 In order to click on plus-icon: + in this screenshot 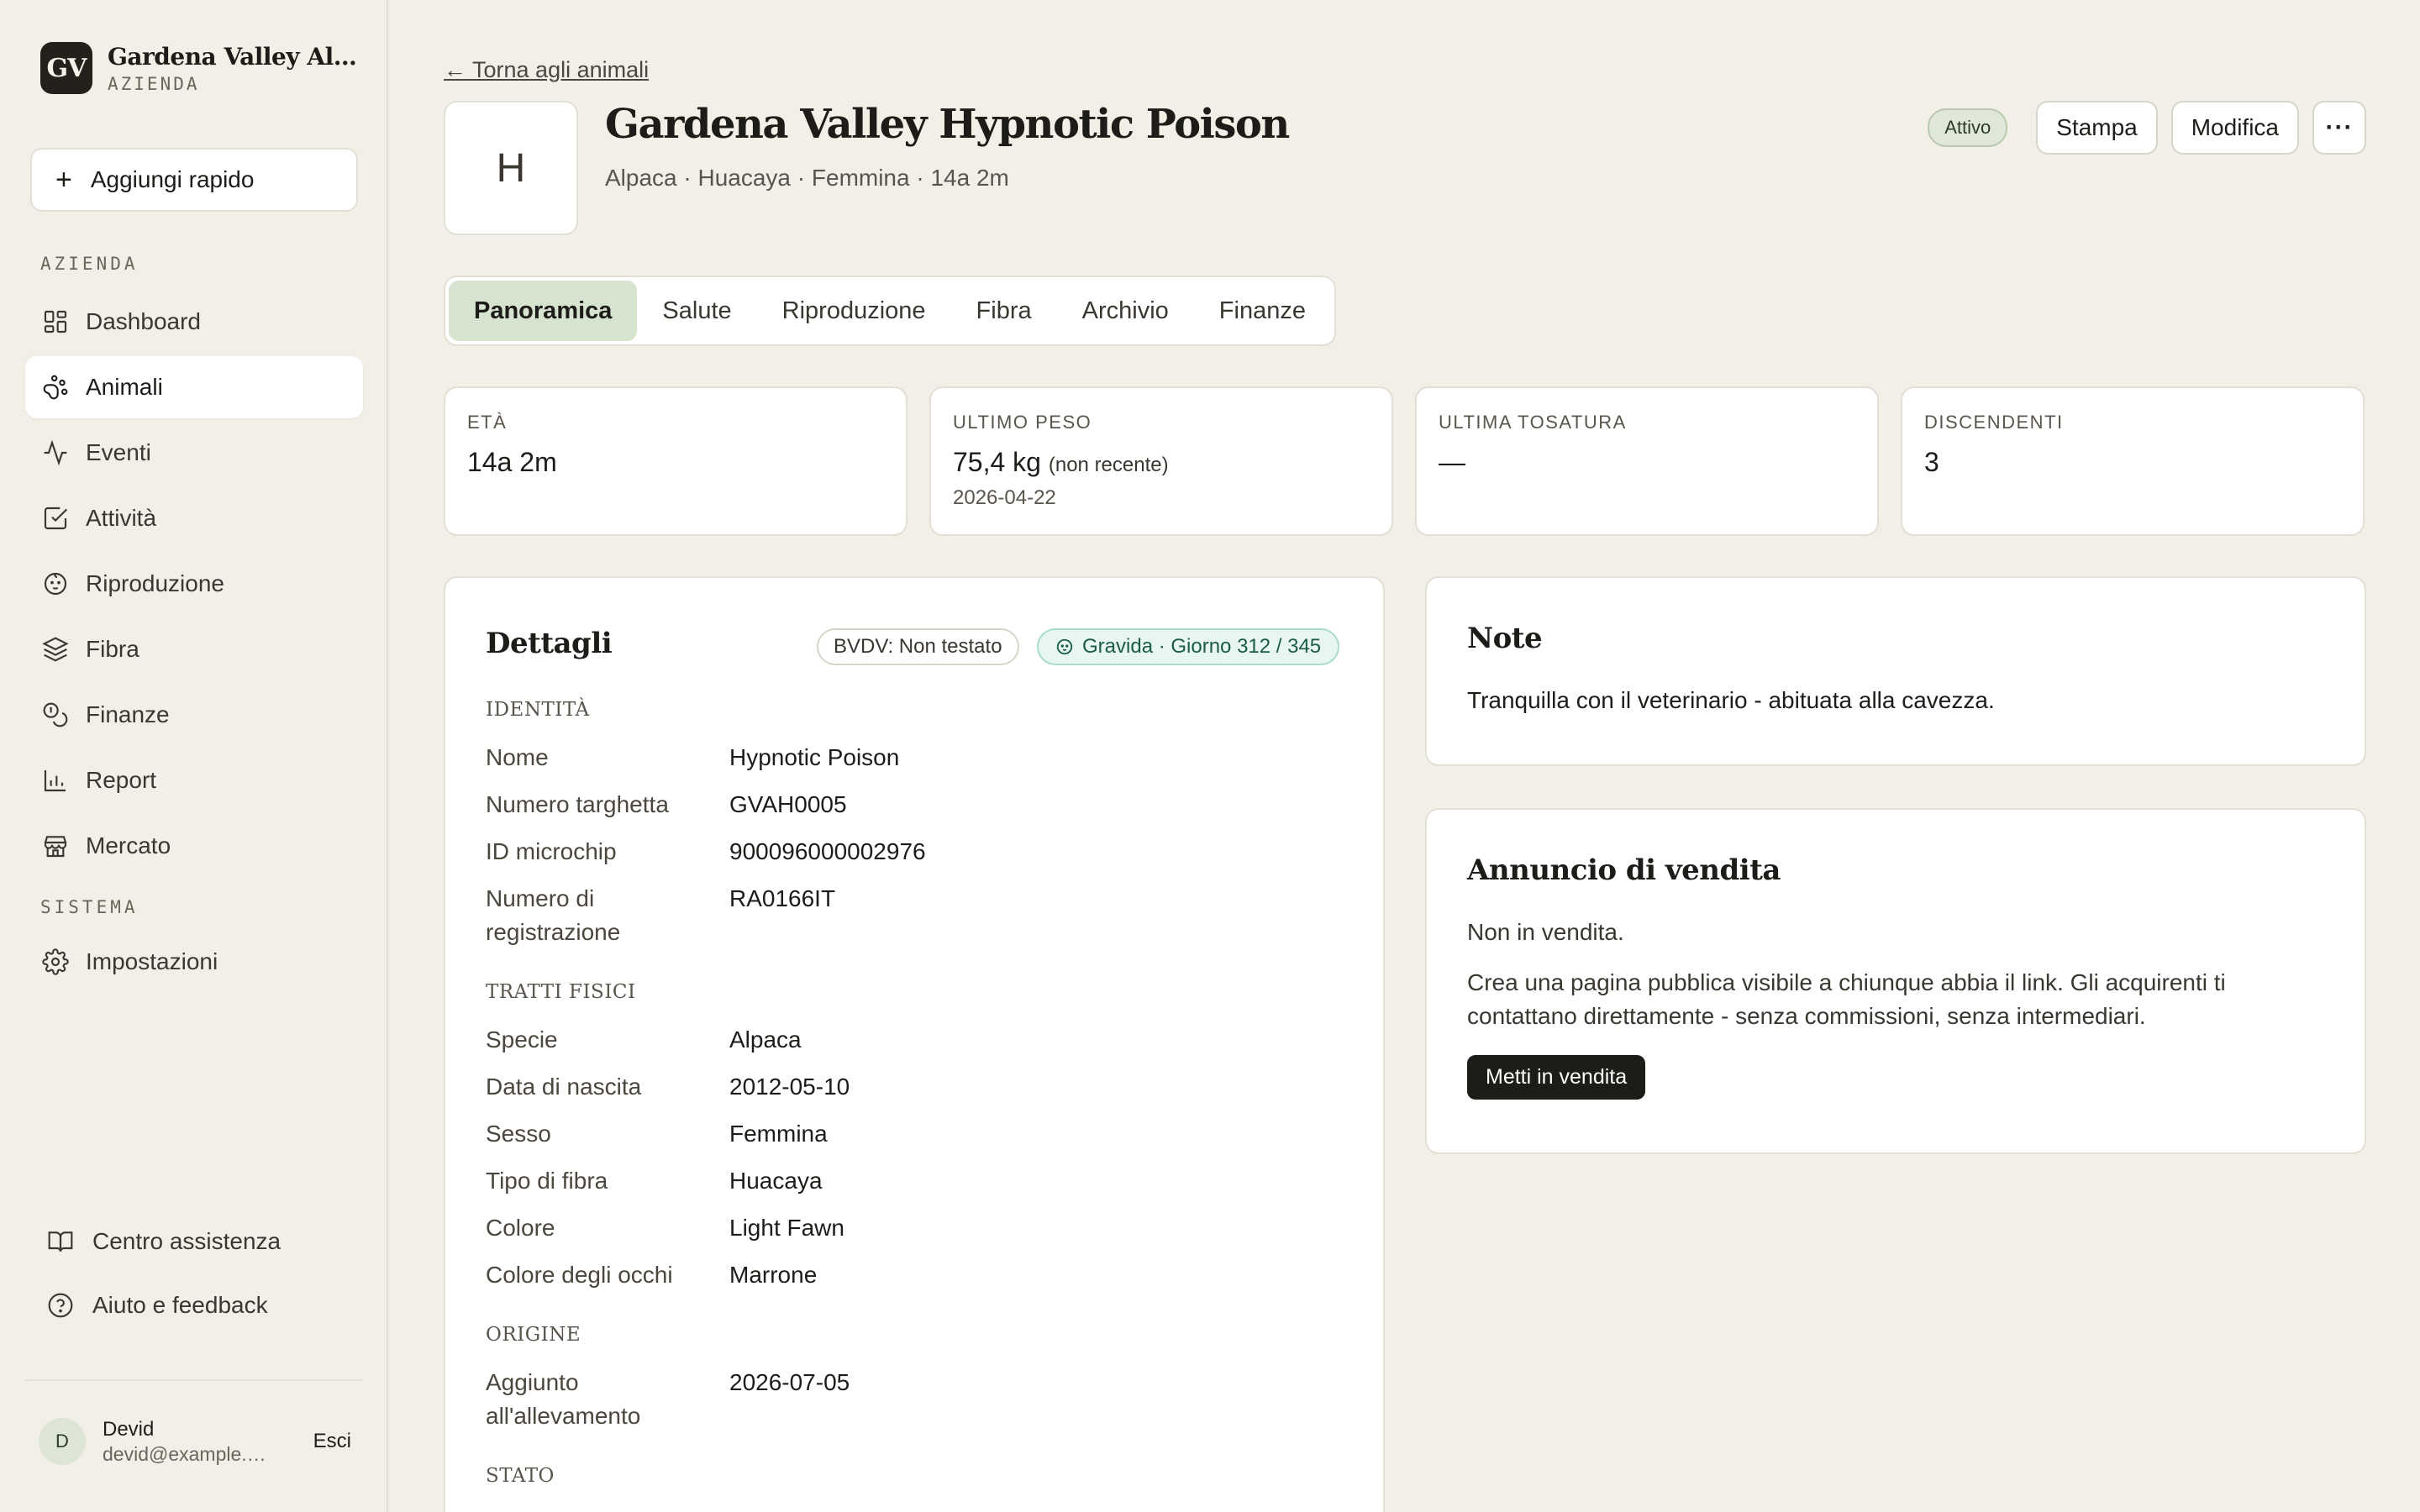, I will do `click(64, 180)`.